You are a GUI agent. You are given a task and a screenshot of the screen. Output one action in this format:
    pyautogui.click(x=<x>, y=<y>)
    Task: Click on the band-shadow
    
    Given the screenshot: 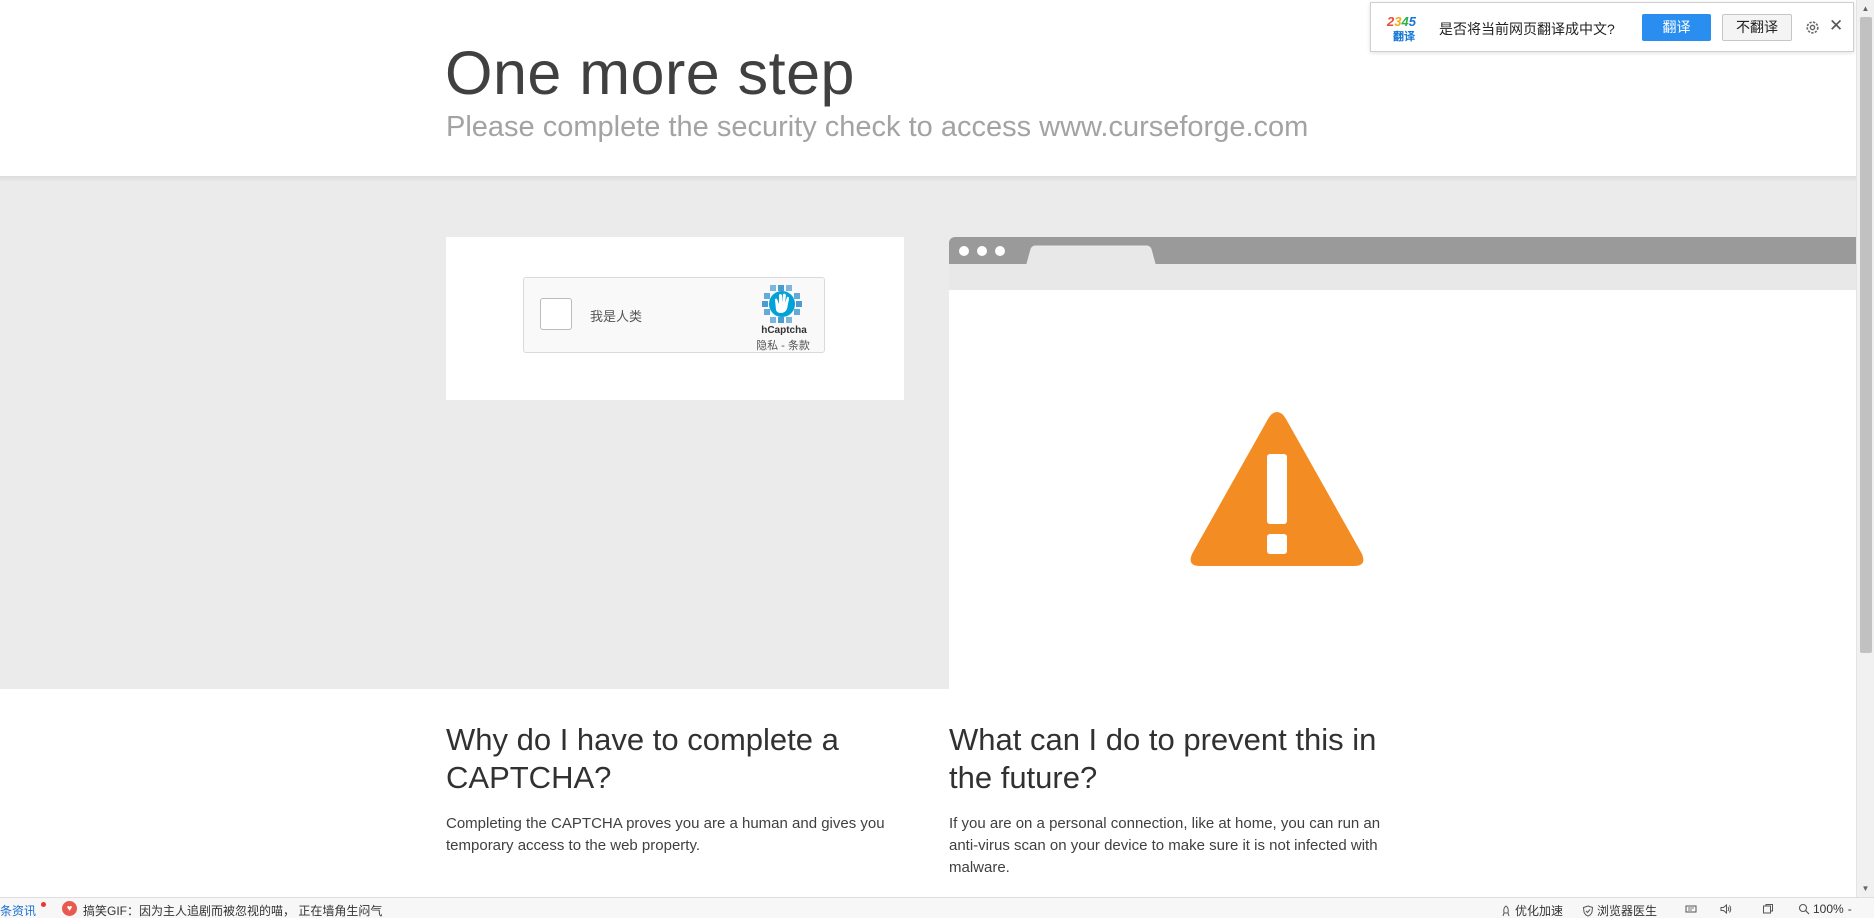 What is the action you would take?
    pyautogui.click(x=928, y=179)
    